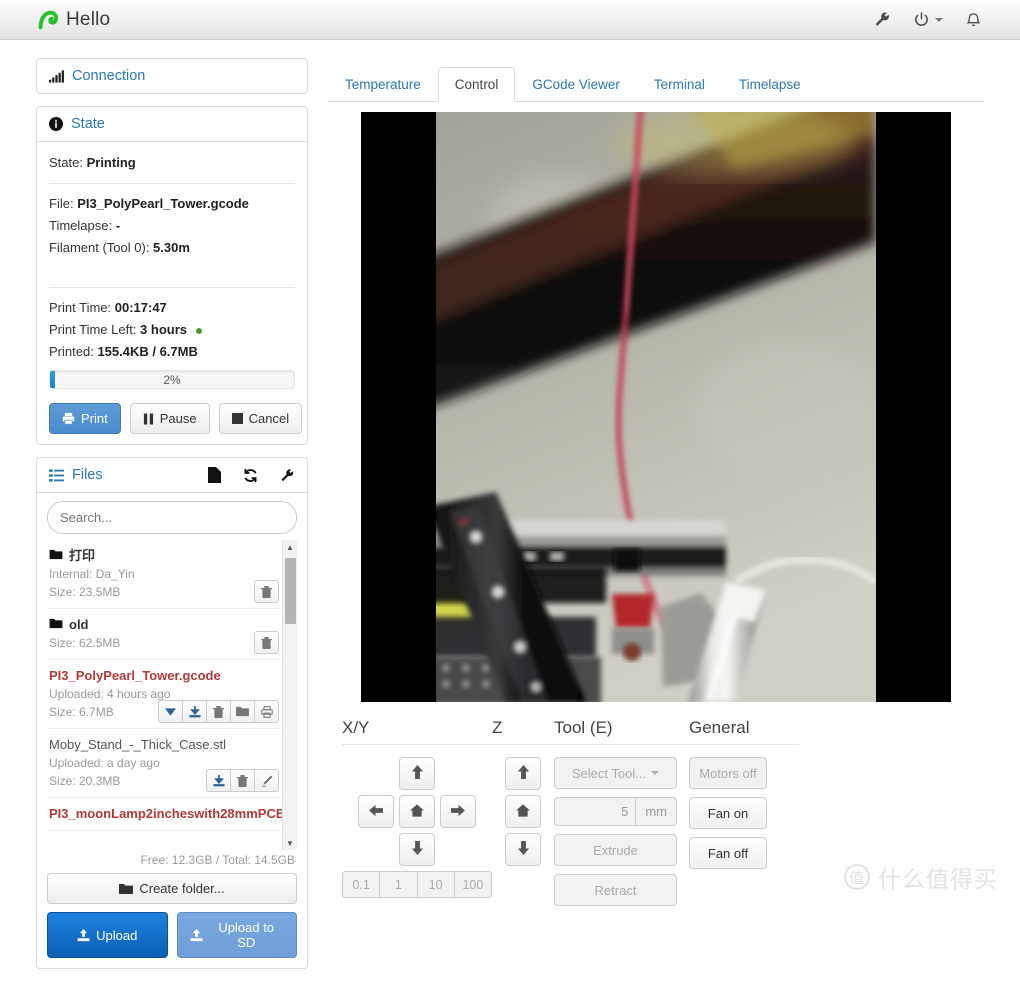 This screenshot has height=981, width=1020. I want to click on file-name: Moby_Stand_-_Thick_Case.stl, so click(164, 745).